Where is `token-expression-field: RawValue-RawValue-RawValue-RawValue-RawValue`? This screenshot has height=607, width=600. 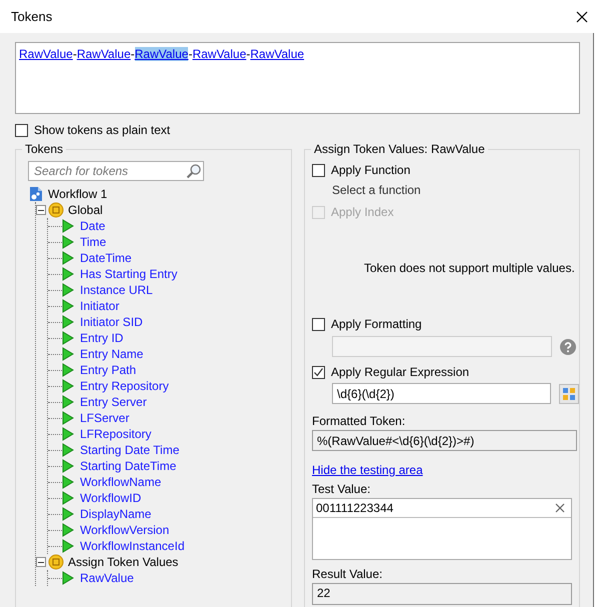
token-expression-field: RawValue-RawValue-RawValue-RawValue-RawValue is located at coordinates (297, 78).